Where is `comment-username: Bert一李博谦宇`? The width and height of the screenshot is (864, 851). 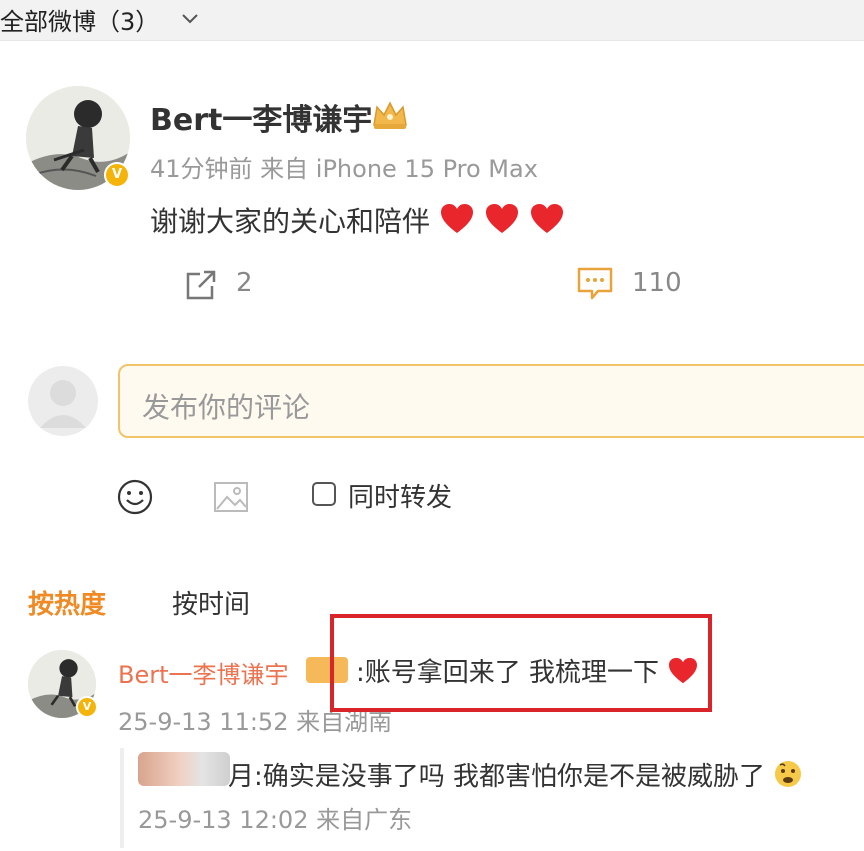
comment-username: Bert一李博谦宇 is located at coordinates (203, 672).